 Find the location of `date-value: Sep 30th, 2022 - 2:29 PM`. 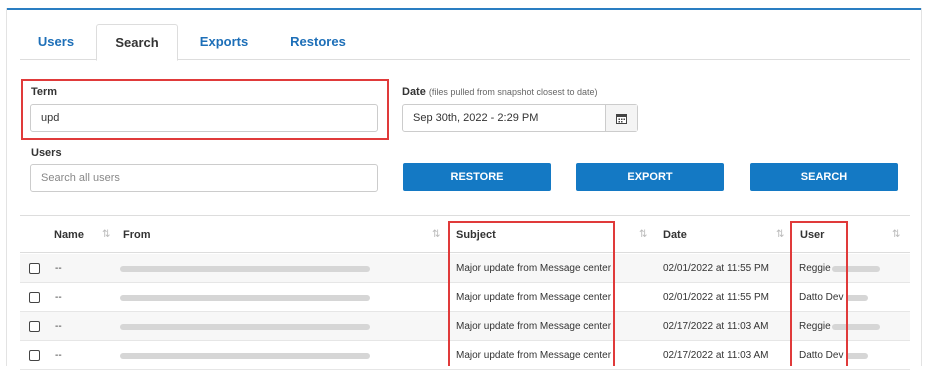

date-value: Sep 30th, 2022 - 2:29 PM is located at coordinates (475, 118).